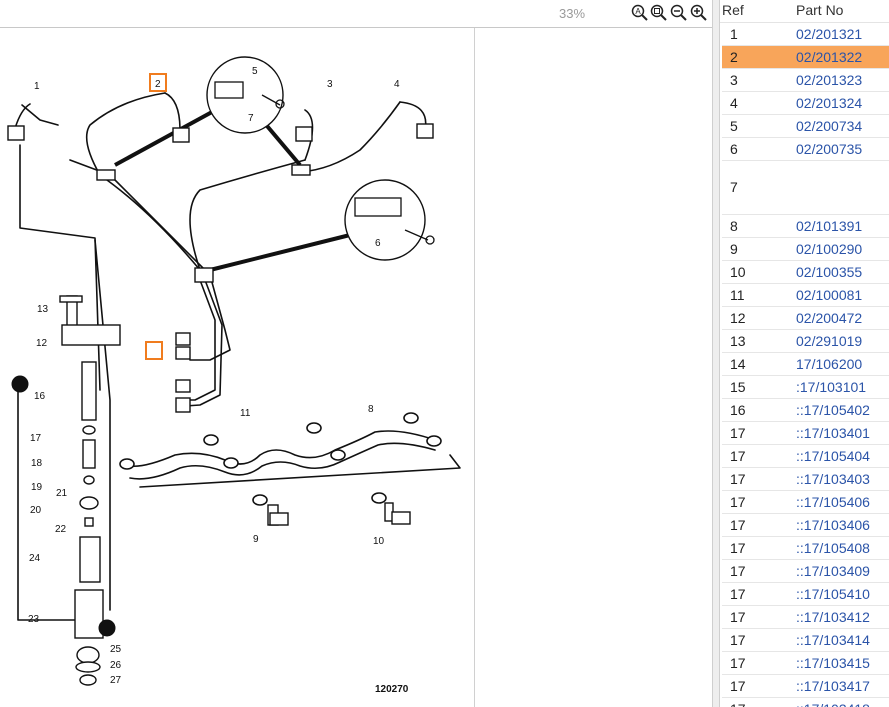 The height and width of the screenshot is (707, 889). What do you see at coordinates (833, 594) in the screenshot?
I see `row-part-no: ::17/105410` at bounding box center [833, 594].